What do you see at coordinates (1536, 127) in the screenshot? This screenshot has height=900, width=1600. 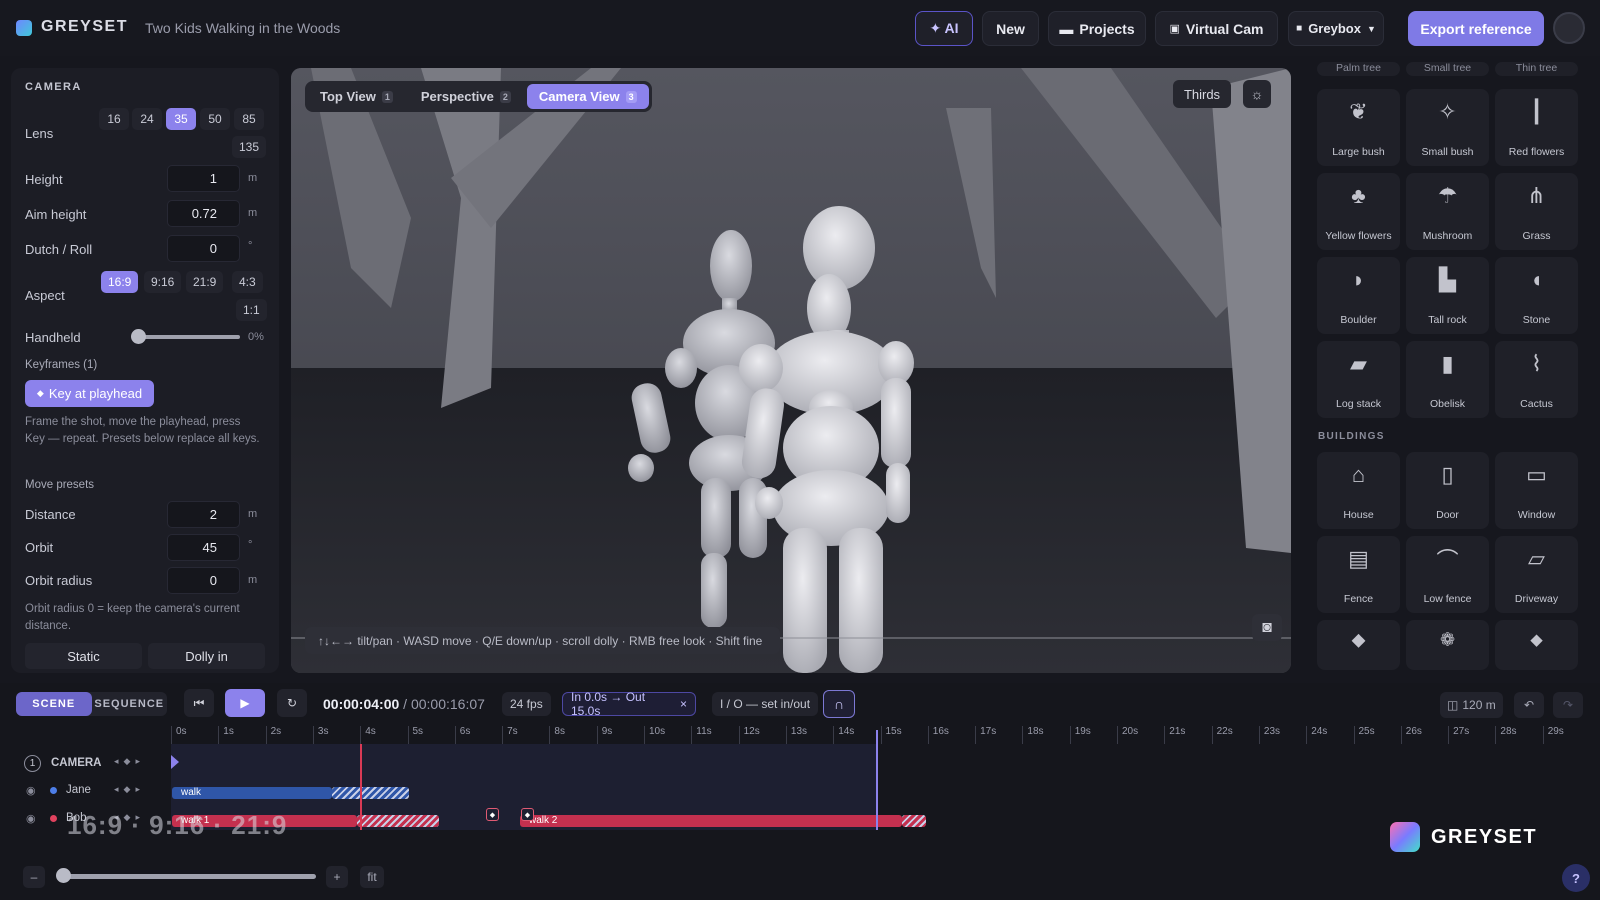 I see `asset-tile-red-flowers: ┃ Red flowers` at bounding box center [1536, 127].